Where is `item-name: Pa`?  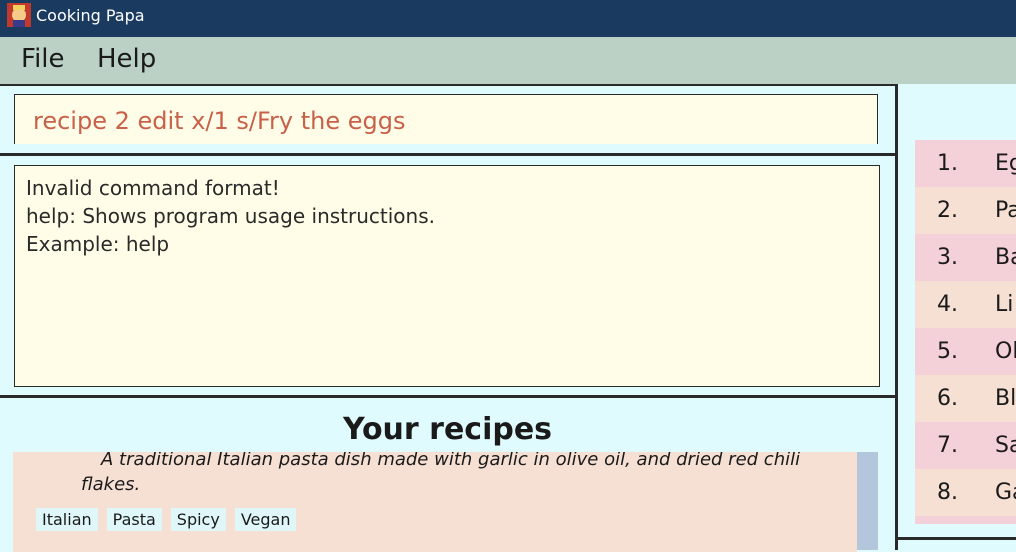 item-name: Pa is located at coordinates (1005, 210).